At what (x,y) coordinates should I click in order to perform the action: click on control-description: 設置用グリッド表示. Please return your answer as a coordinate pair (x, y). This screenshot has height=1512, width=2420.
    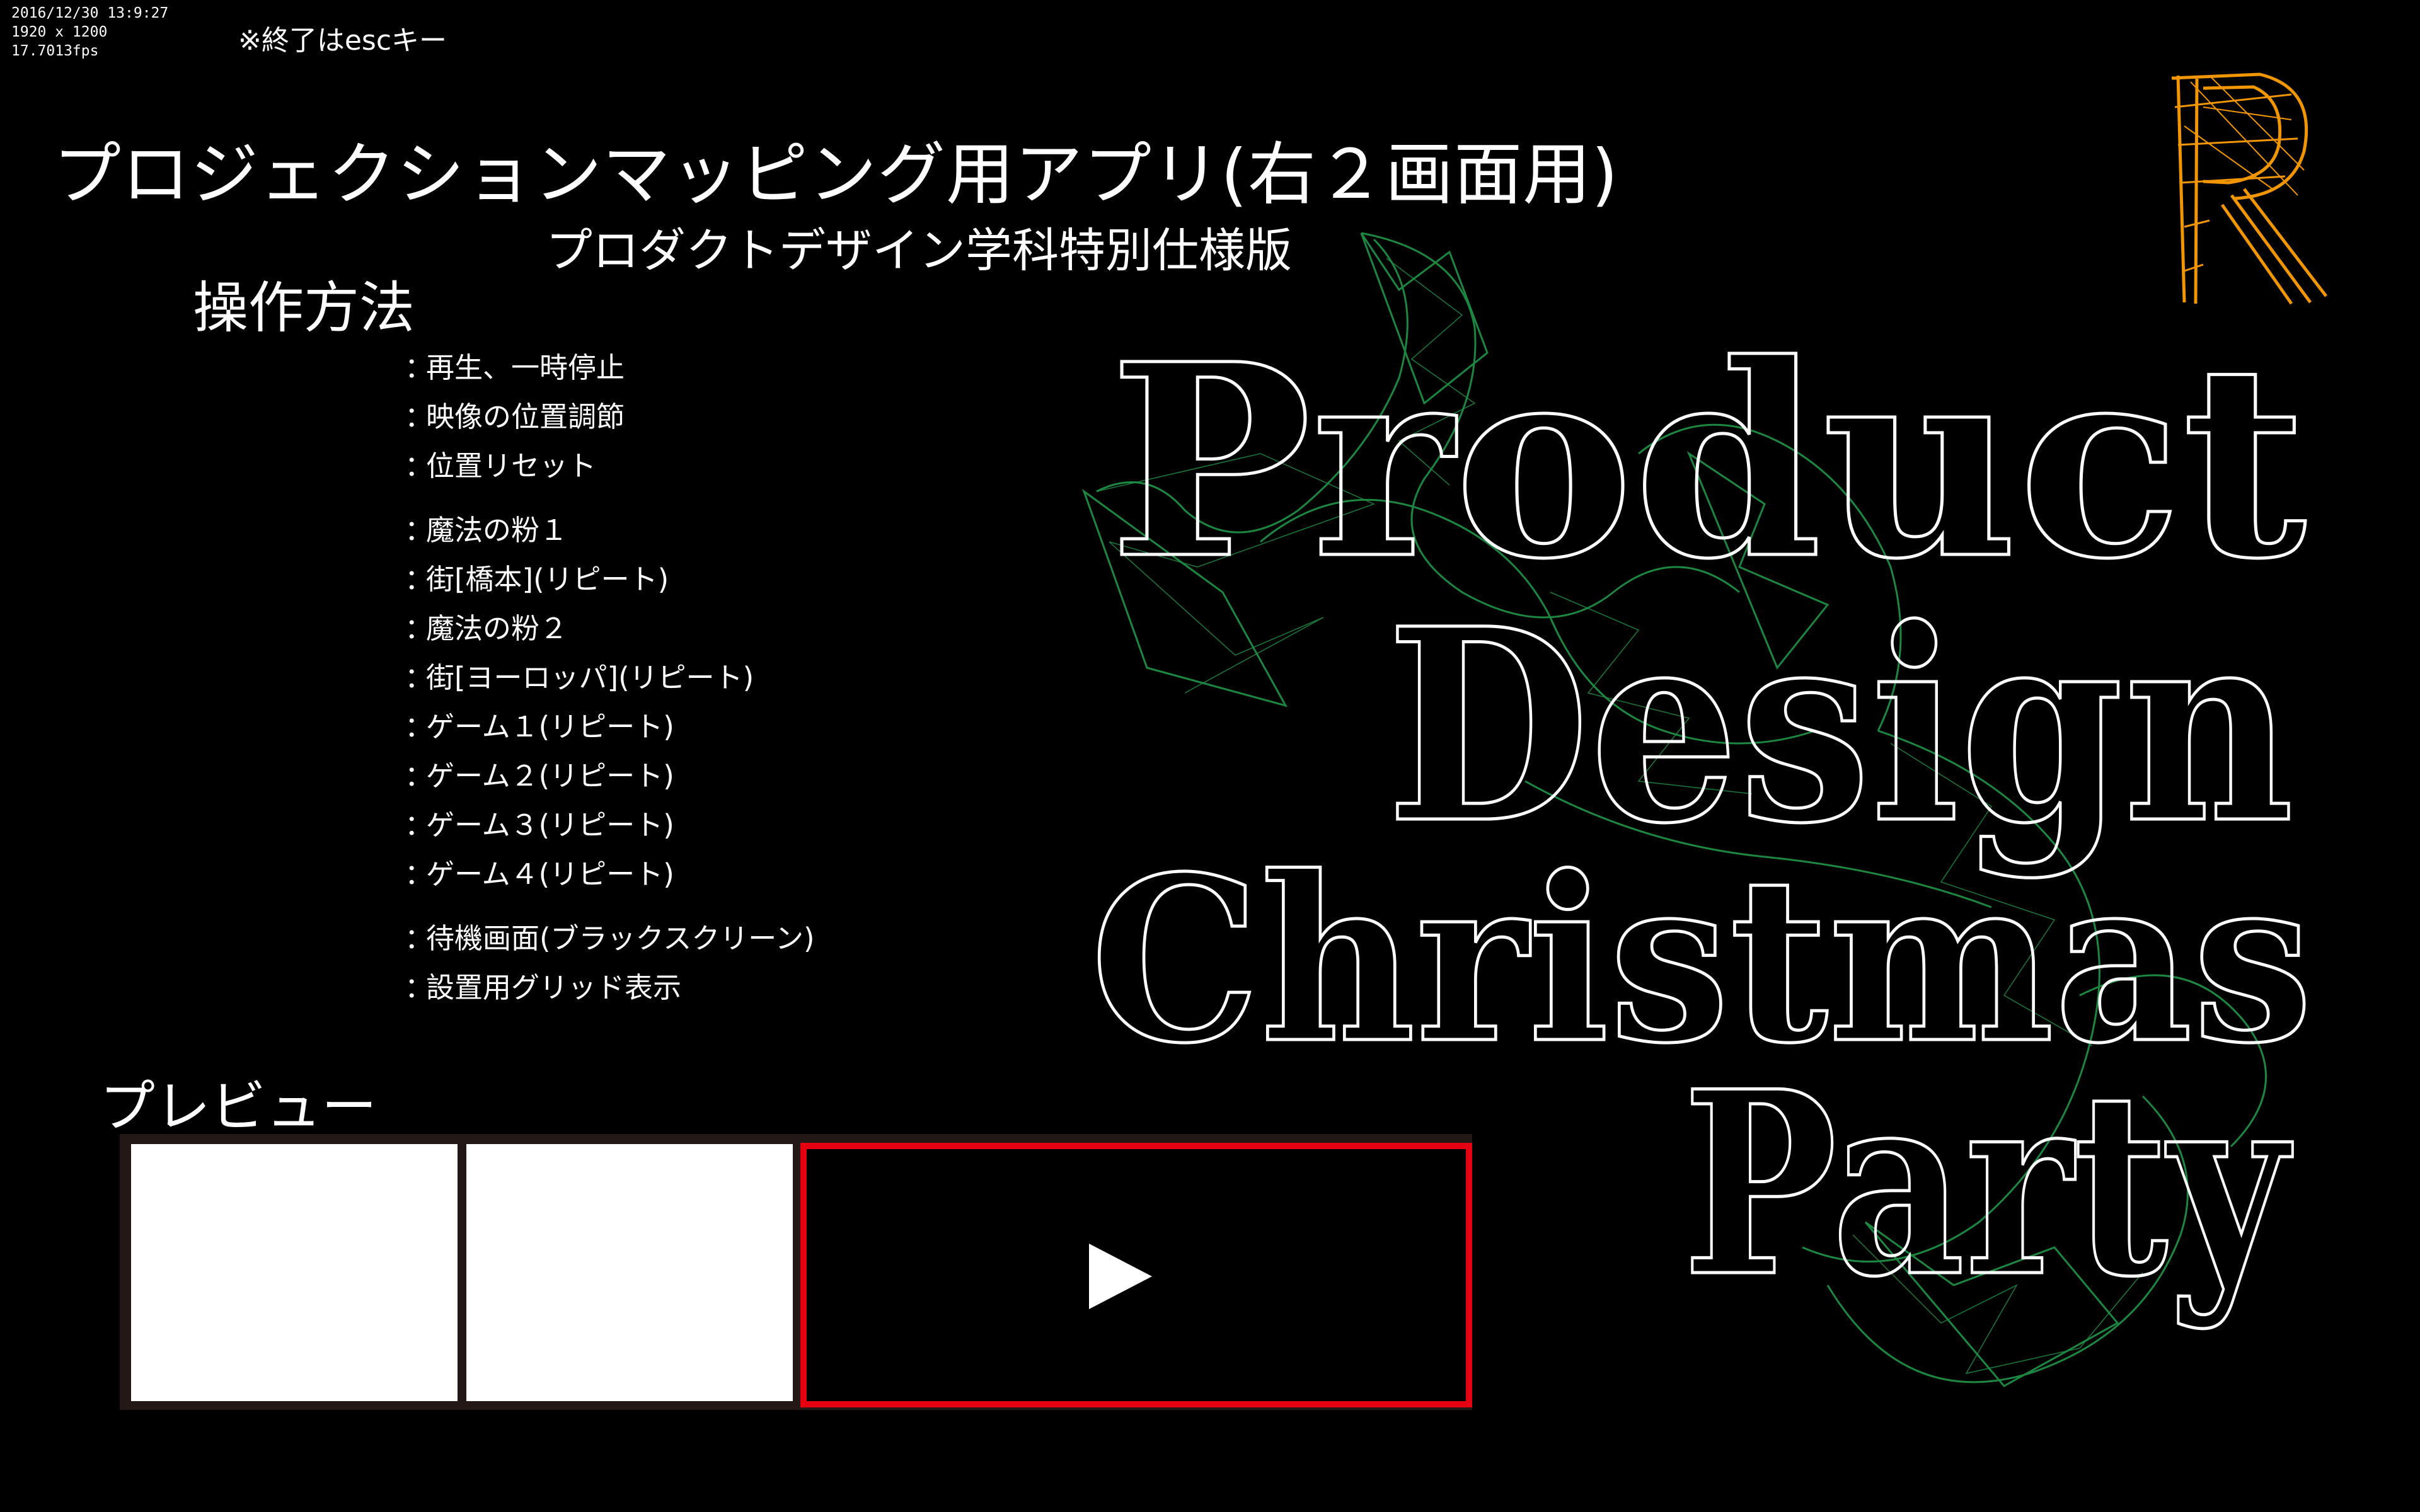
    Looking at the image, I should click on (554, 987).